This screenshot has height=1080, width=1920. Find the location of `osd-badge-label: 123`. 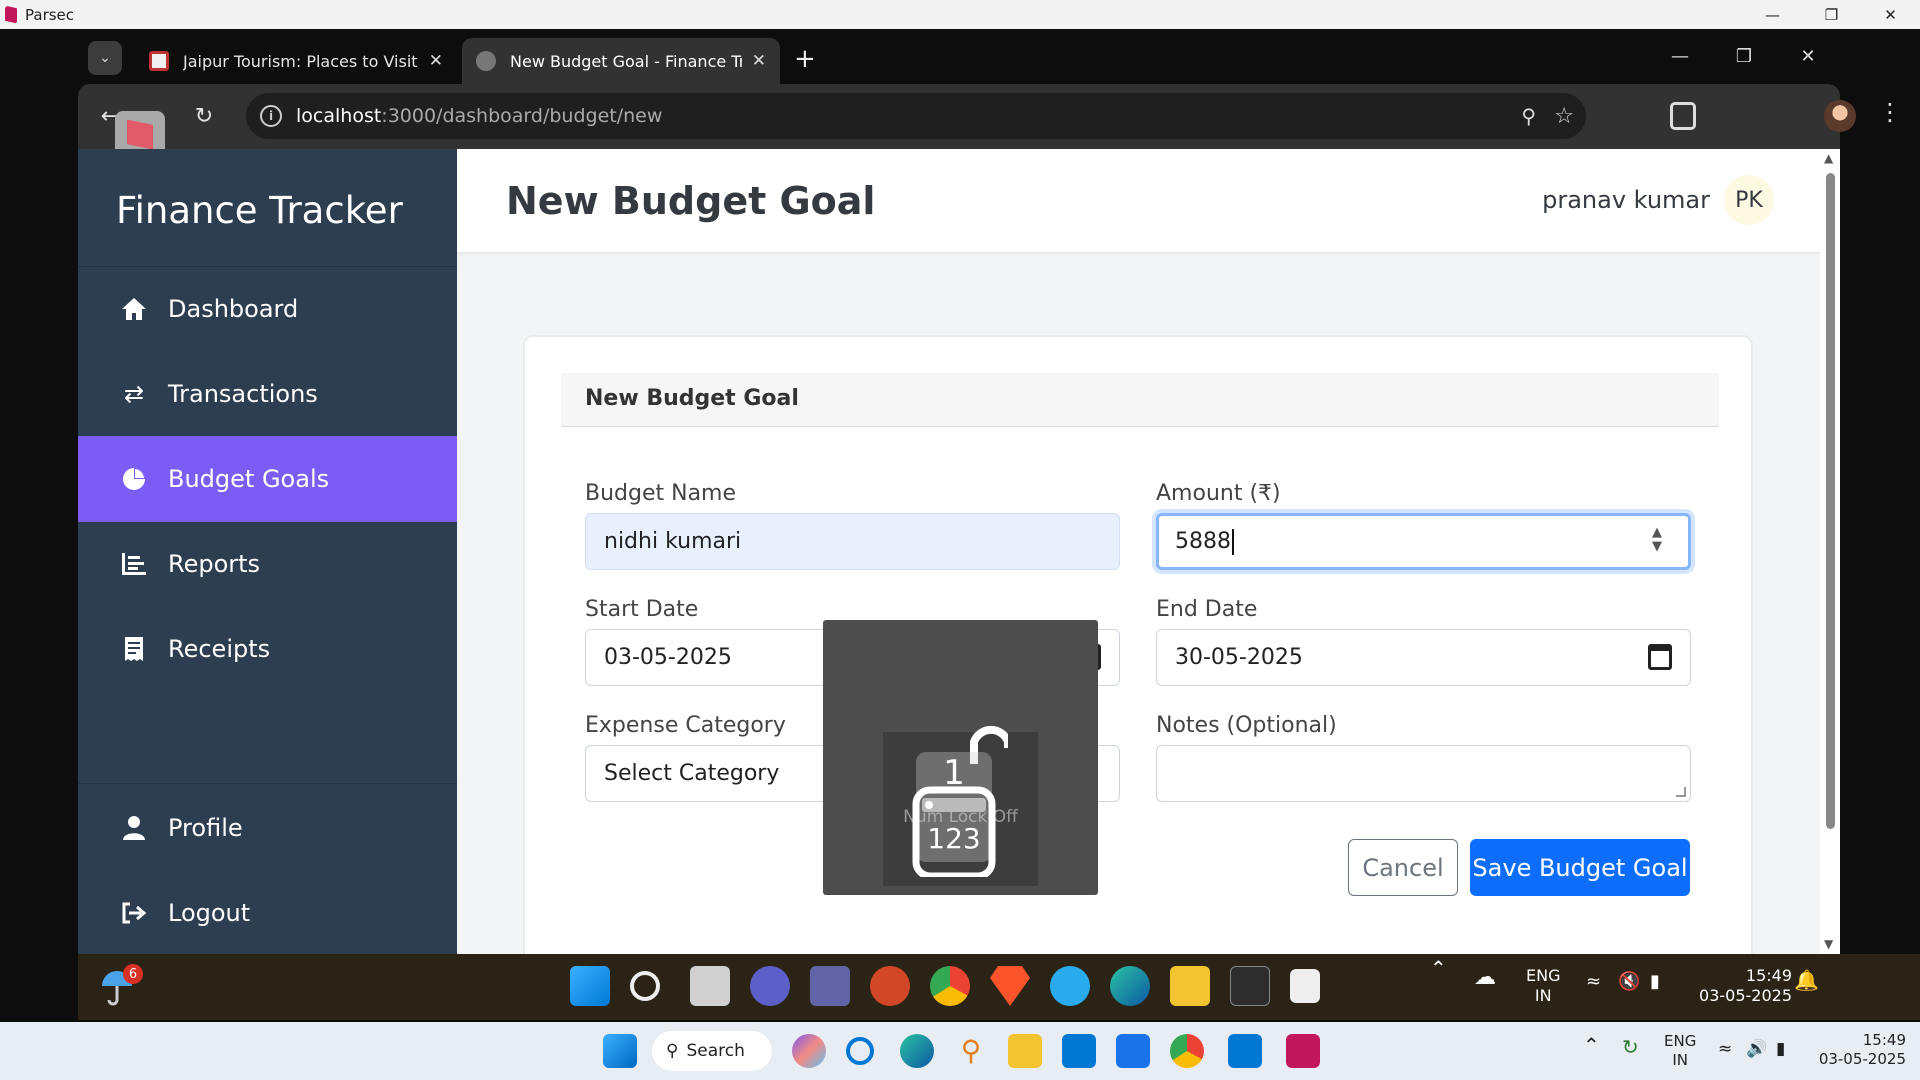

osd-badge-label: 123 is located at coordinates (953, 838).